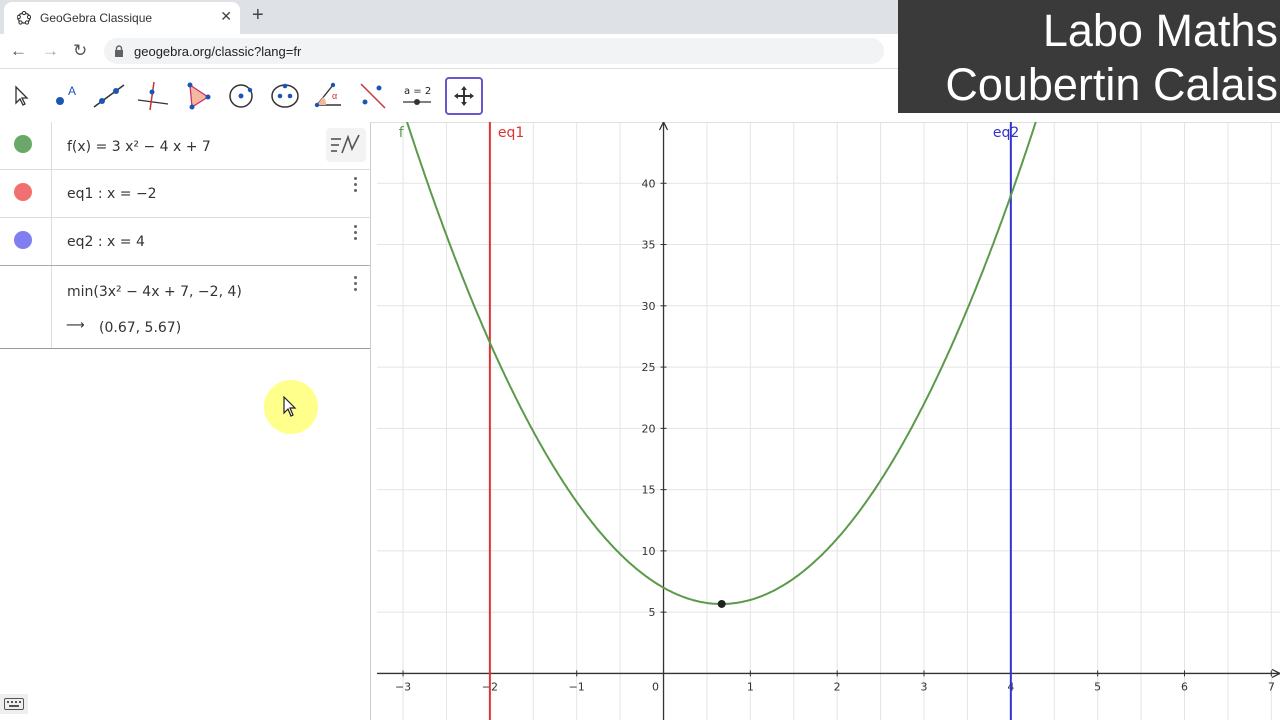  What do you see at coordinates (649, 551) in the screenshot?
I see `y-tick-label: 10` at bounding box center [649, 551].